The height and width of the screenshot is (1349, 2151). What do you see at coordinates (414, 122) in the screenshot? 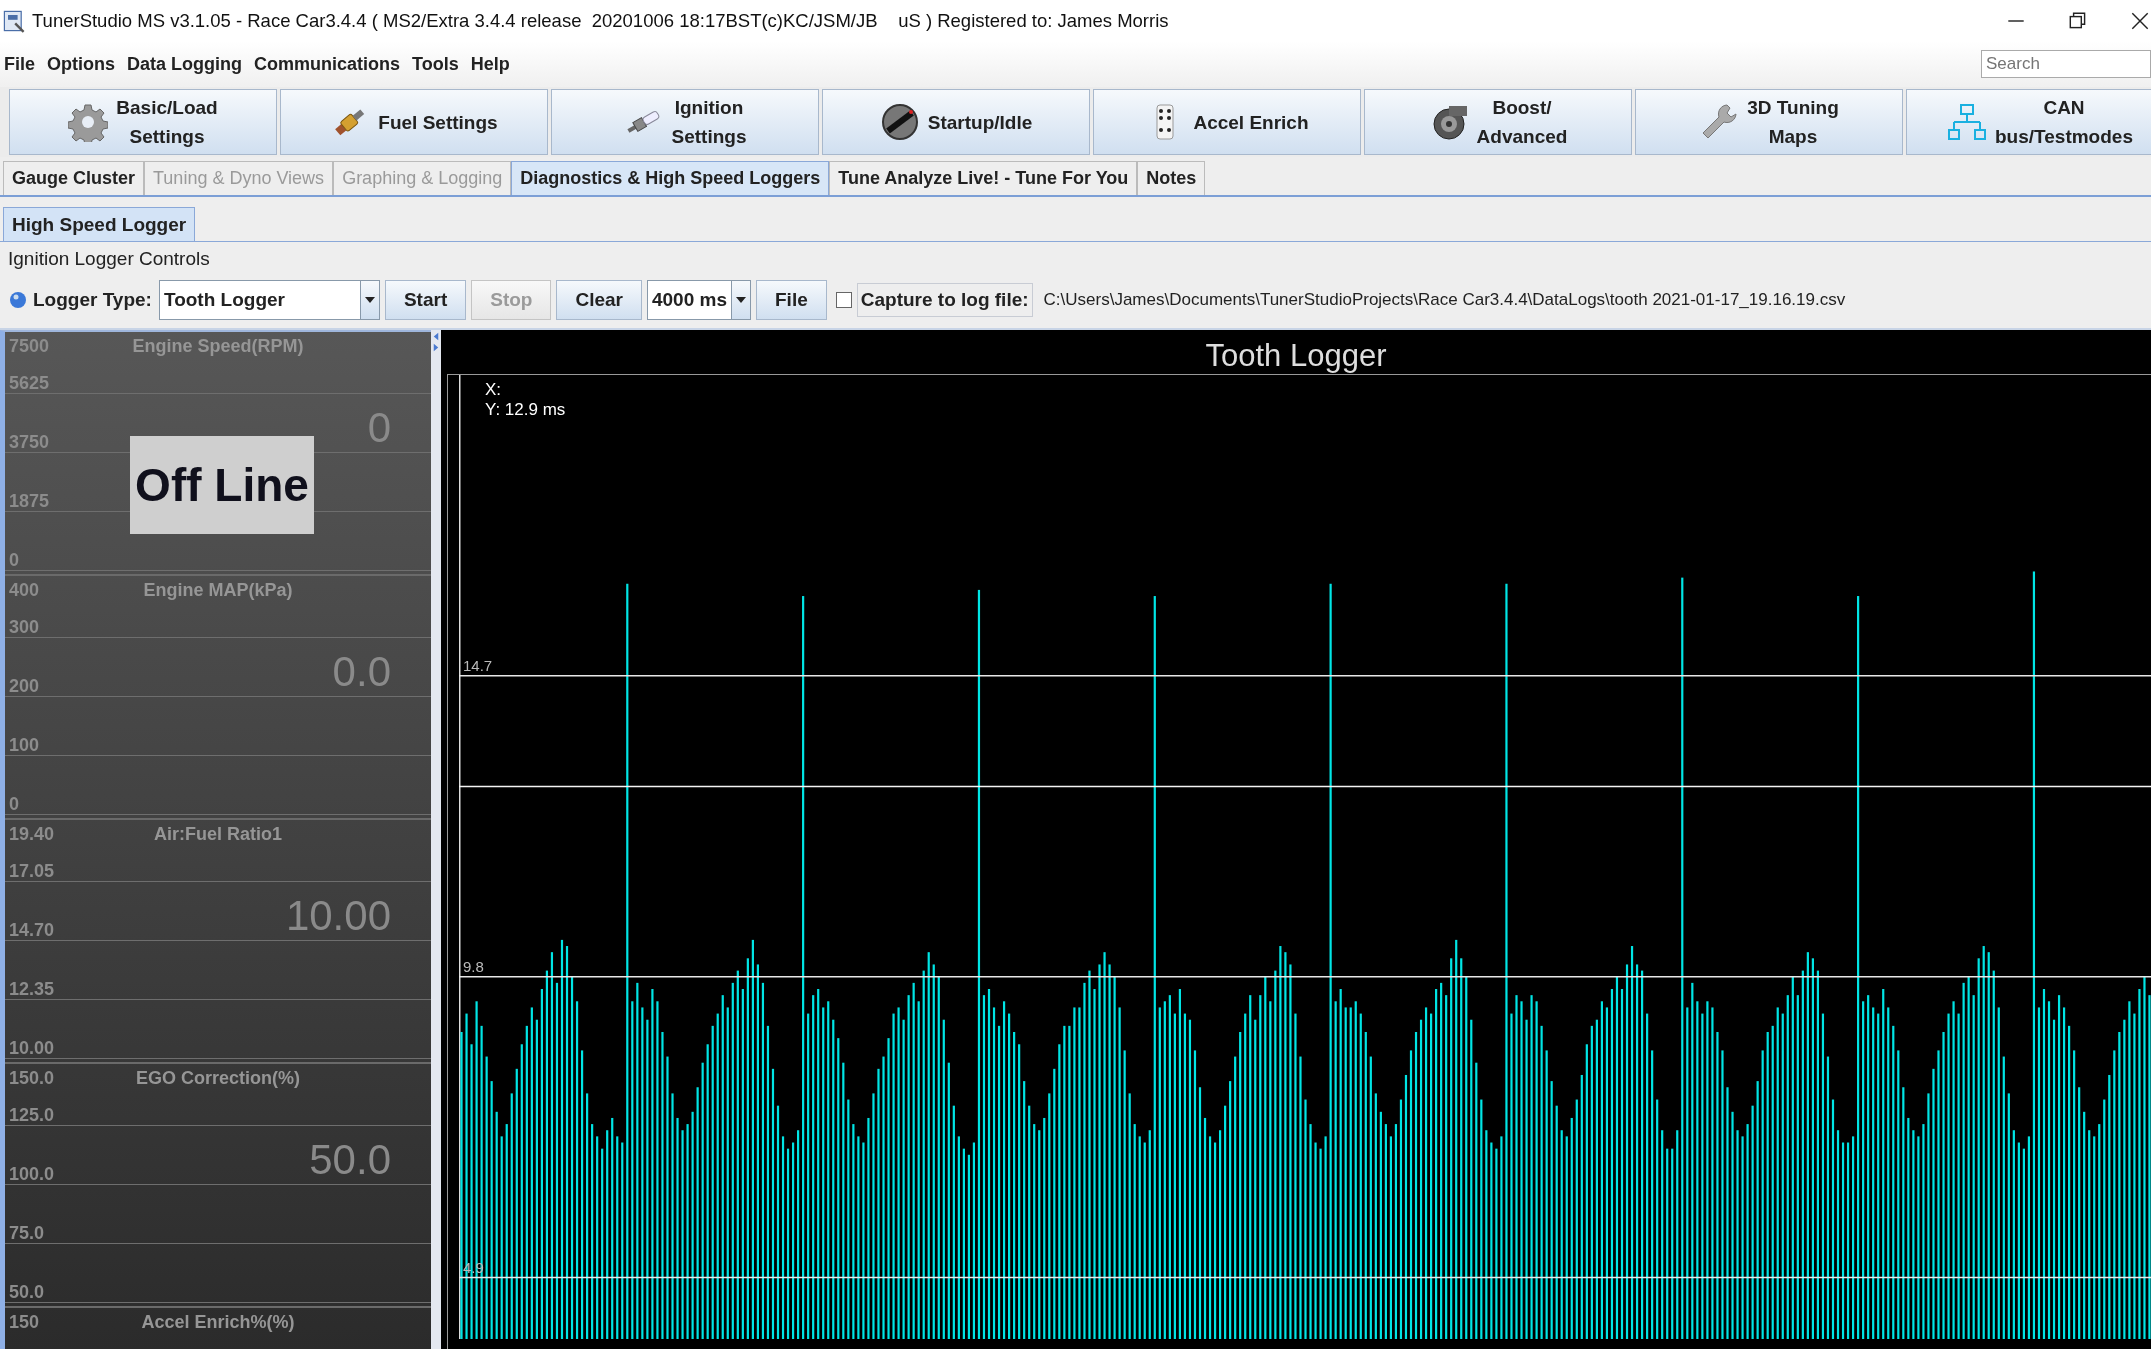
I see `toolbar-button: Fuel Settings` at bounding box center [414, 122].